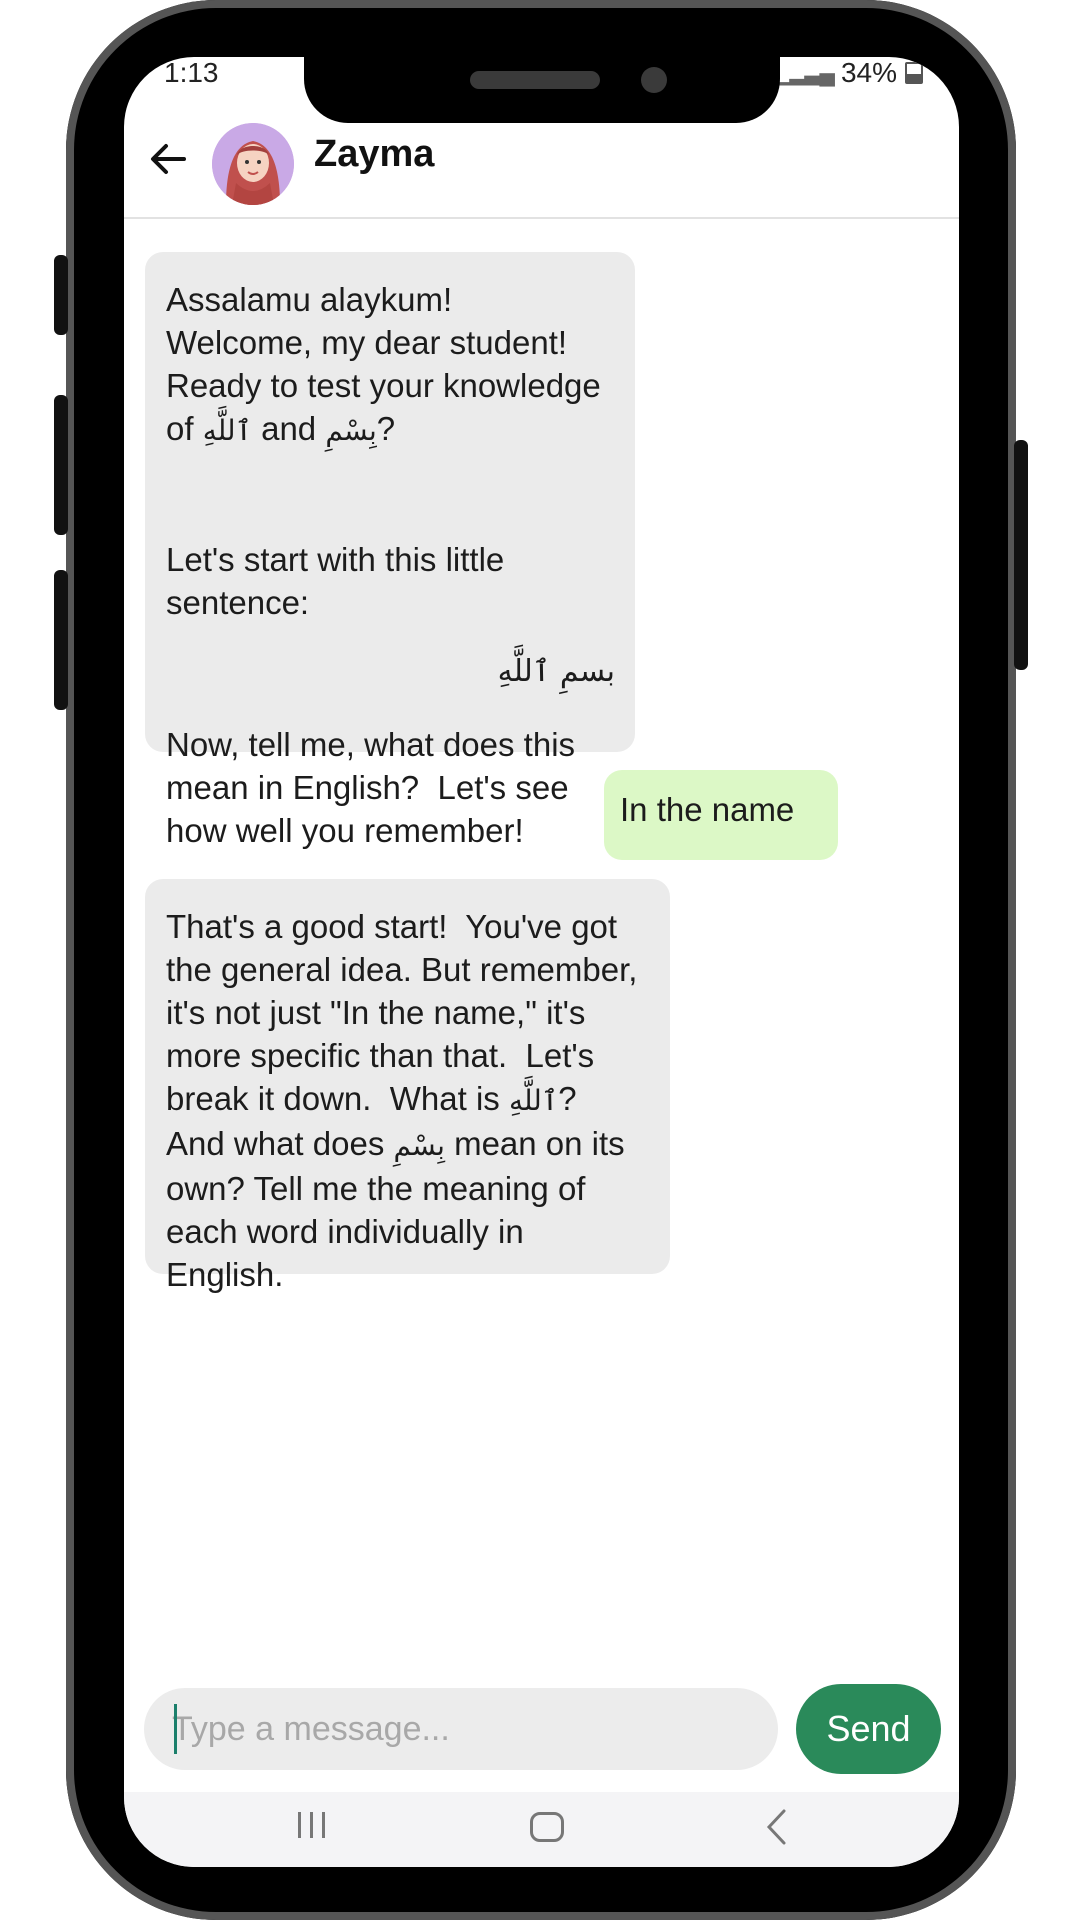 Image resolution: width=1080 pixels, height=1920 pixels. What do you see at coordinates (191, 72) in the screenshot?
I see `status-time: 1:13` at bounding box center [191, 72].